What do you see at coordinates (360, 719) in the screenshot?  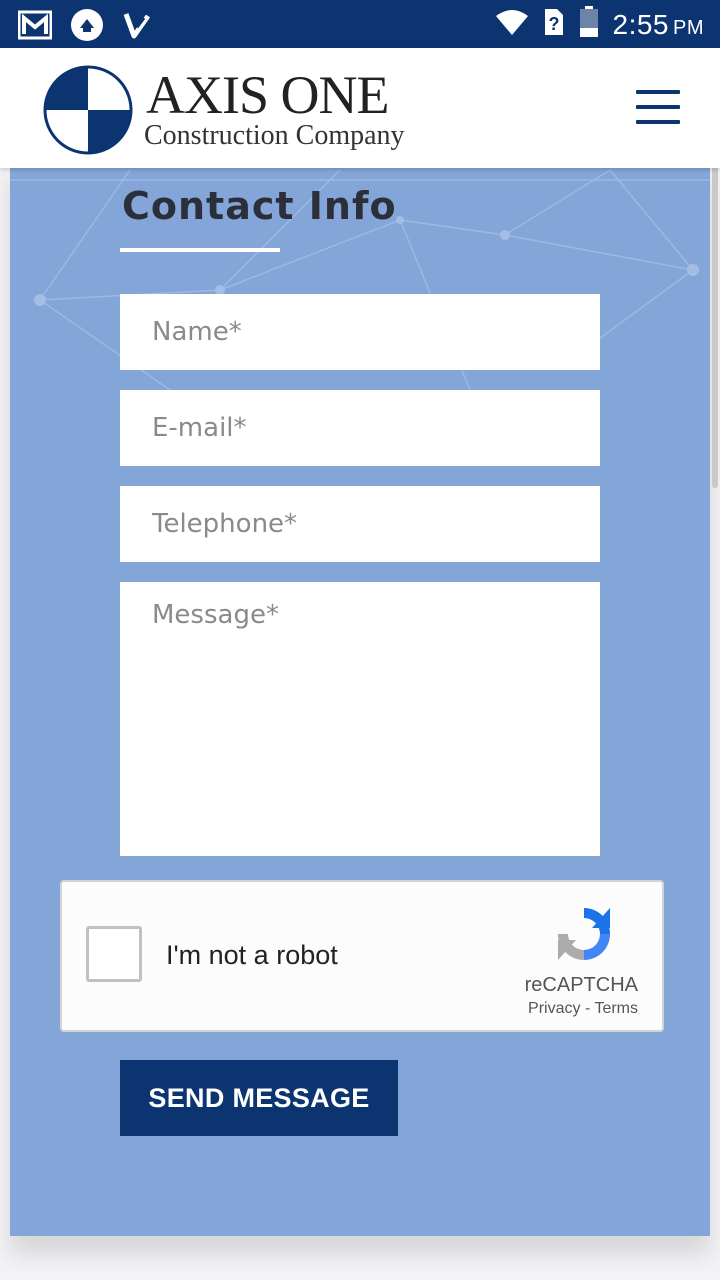 I see `message-textarea` at bounding box center [360, 719].